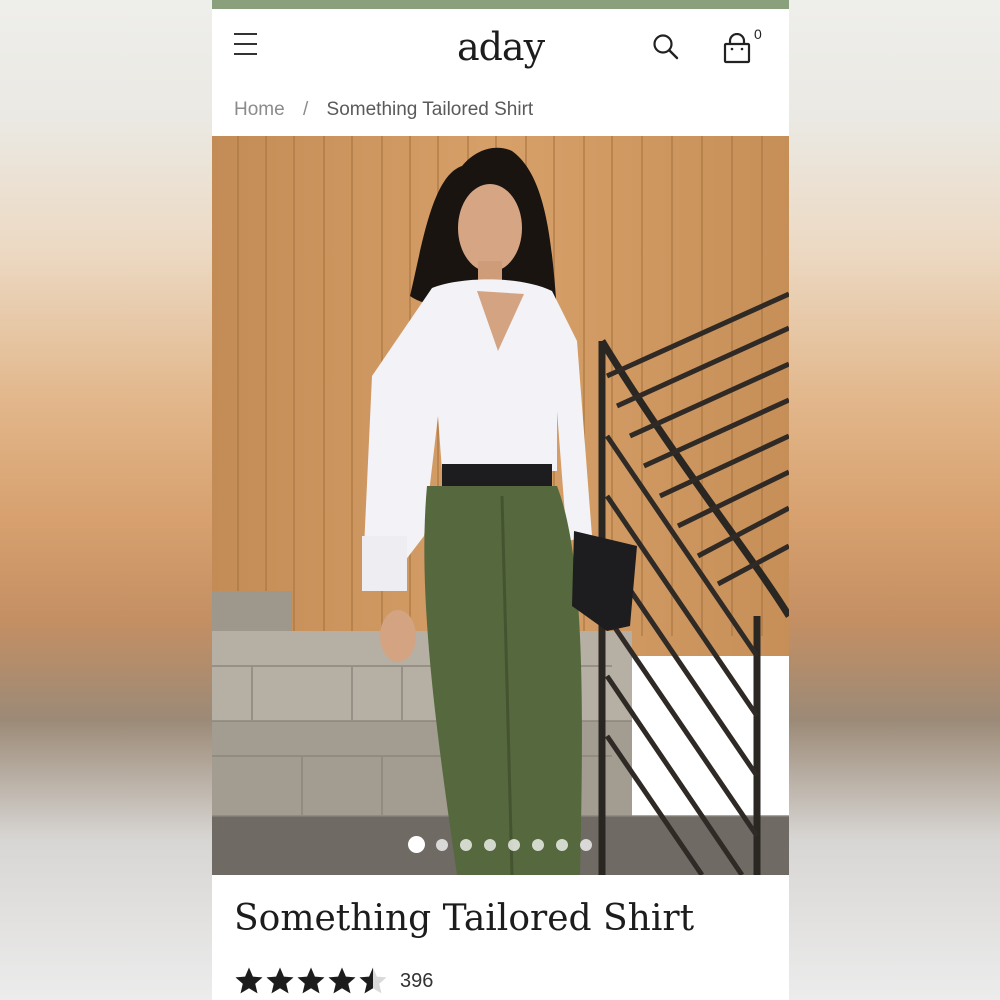 This screenshot has height=1000, width=1000. I want to click on brand-logo: aday, so click(500, 47).